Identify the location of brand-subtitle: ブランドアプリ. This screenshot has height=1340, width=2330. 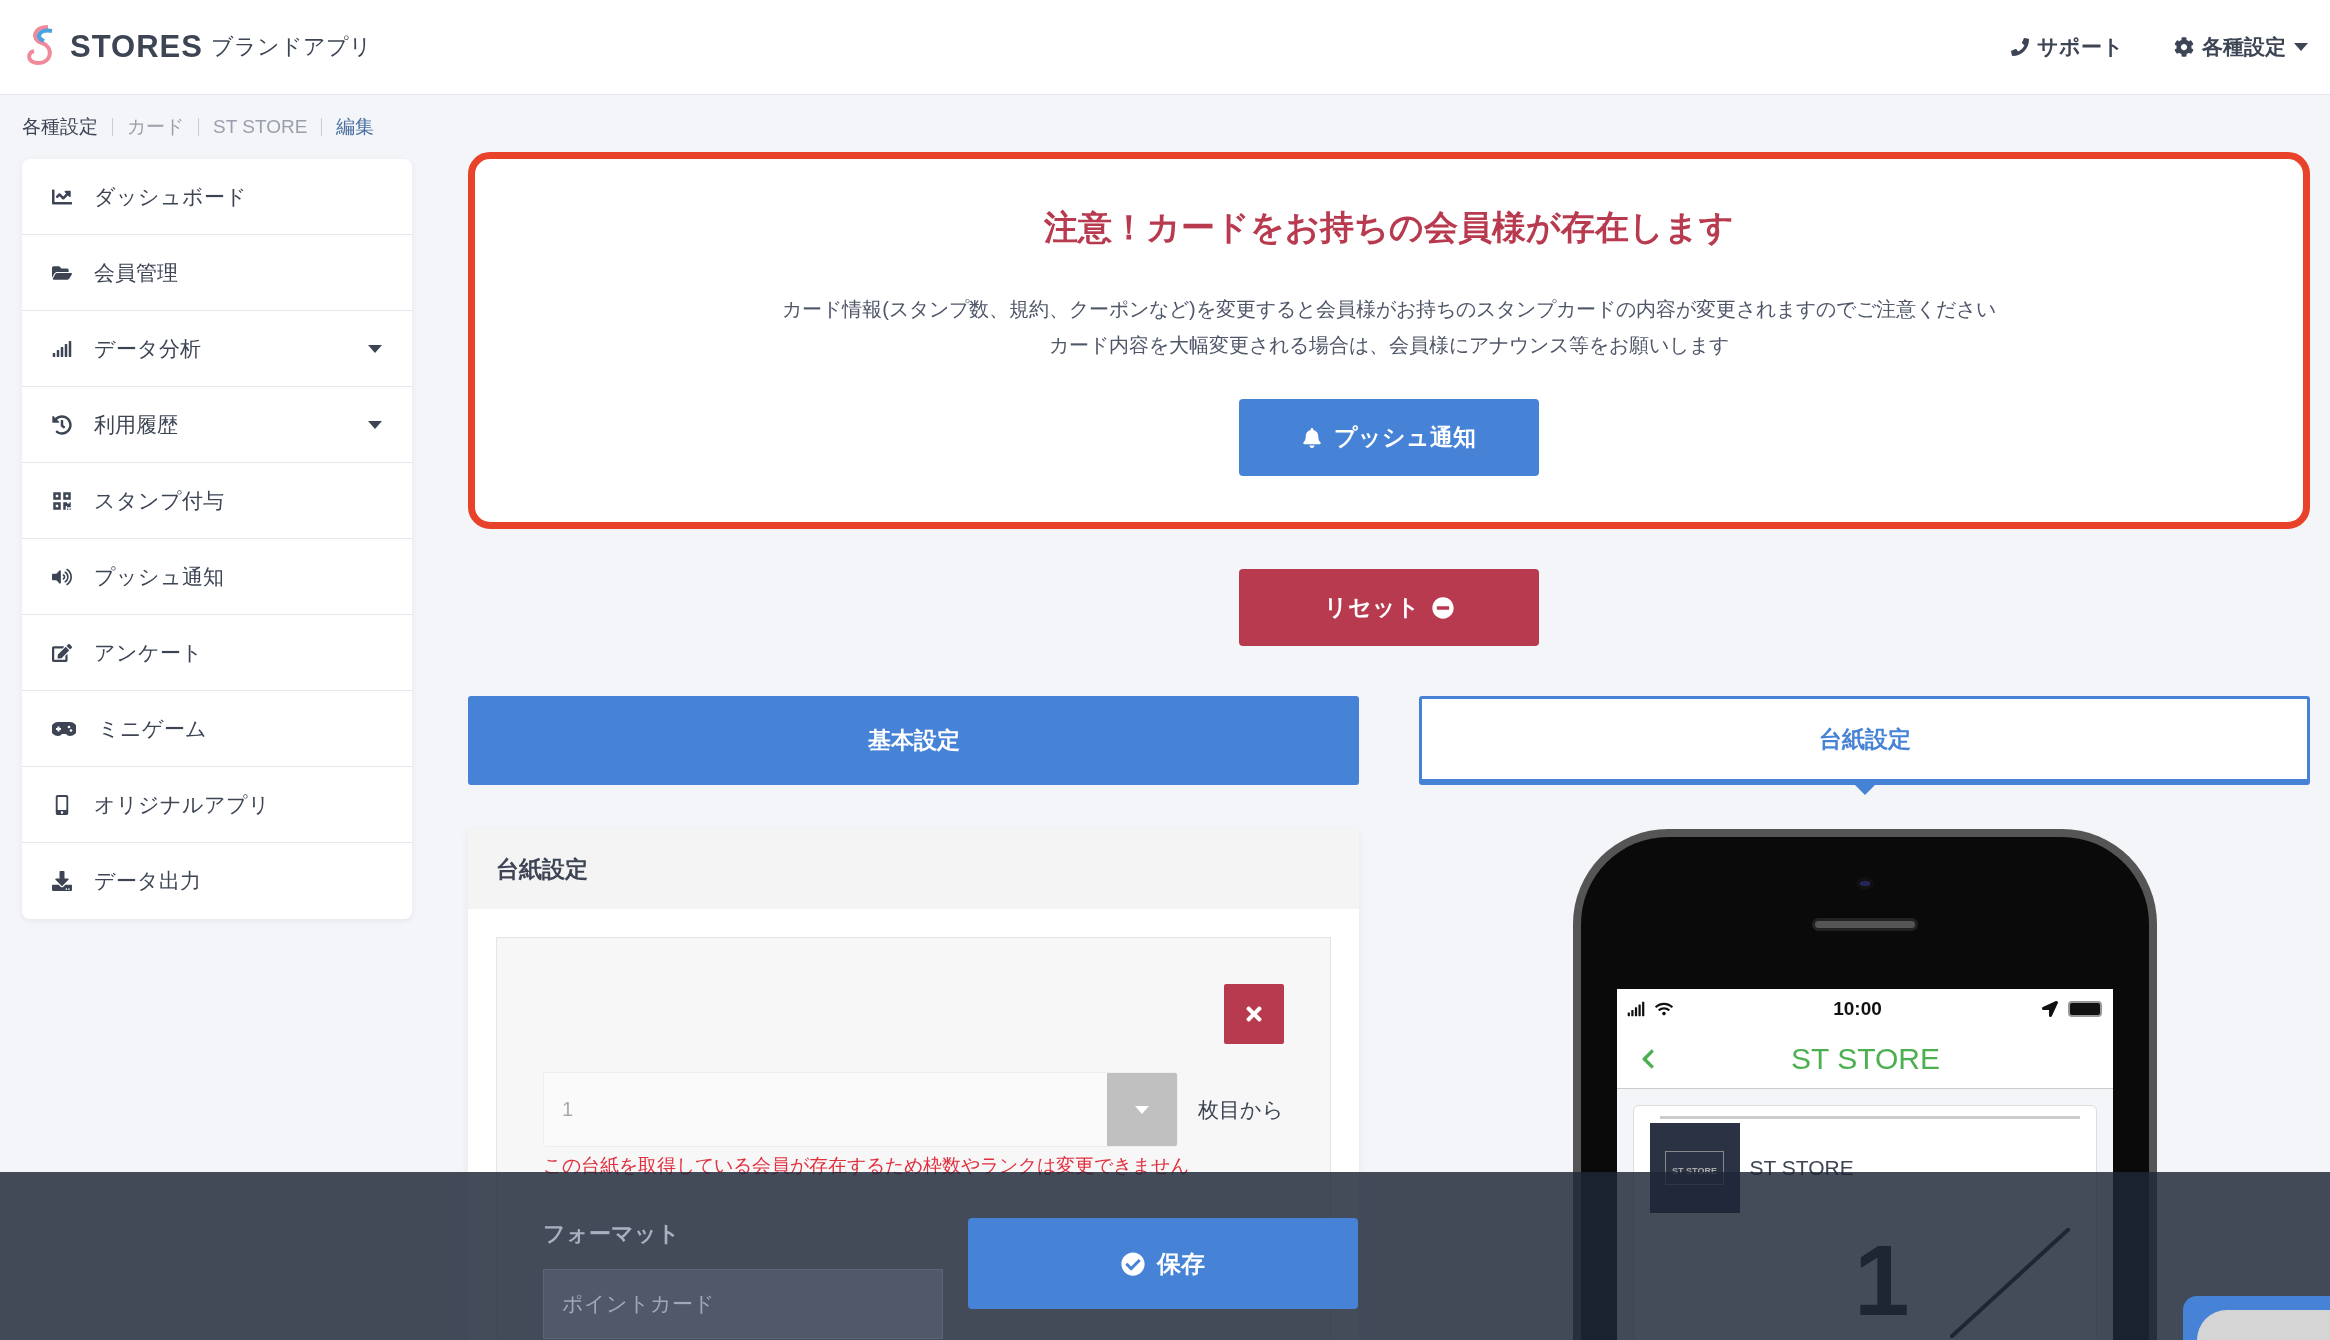
(291, 47).